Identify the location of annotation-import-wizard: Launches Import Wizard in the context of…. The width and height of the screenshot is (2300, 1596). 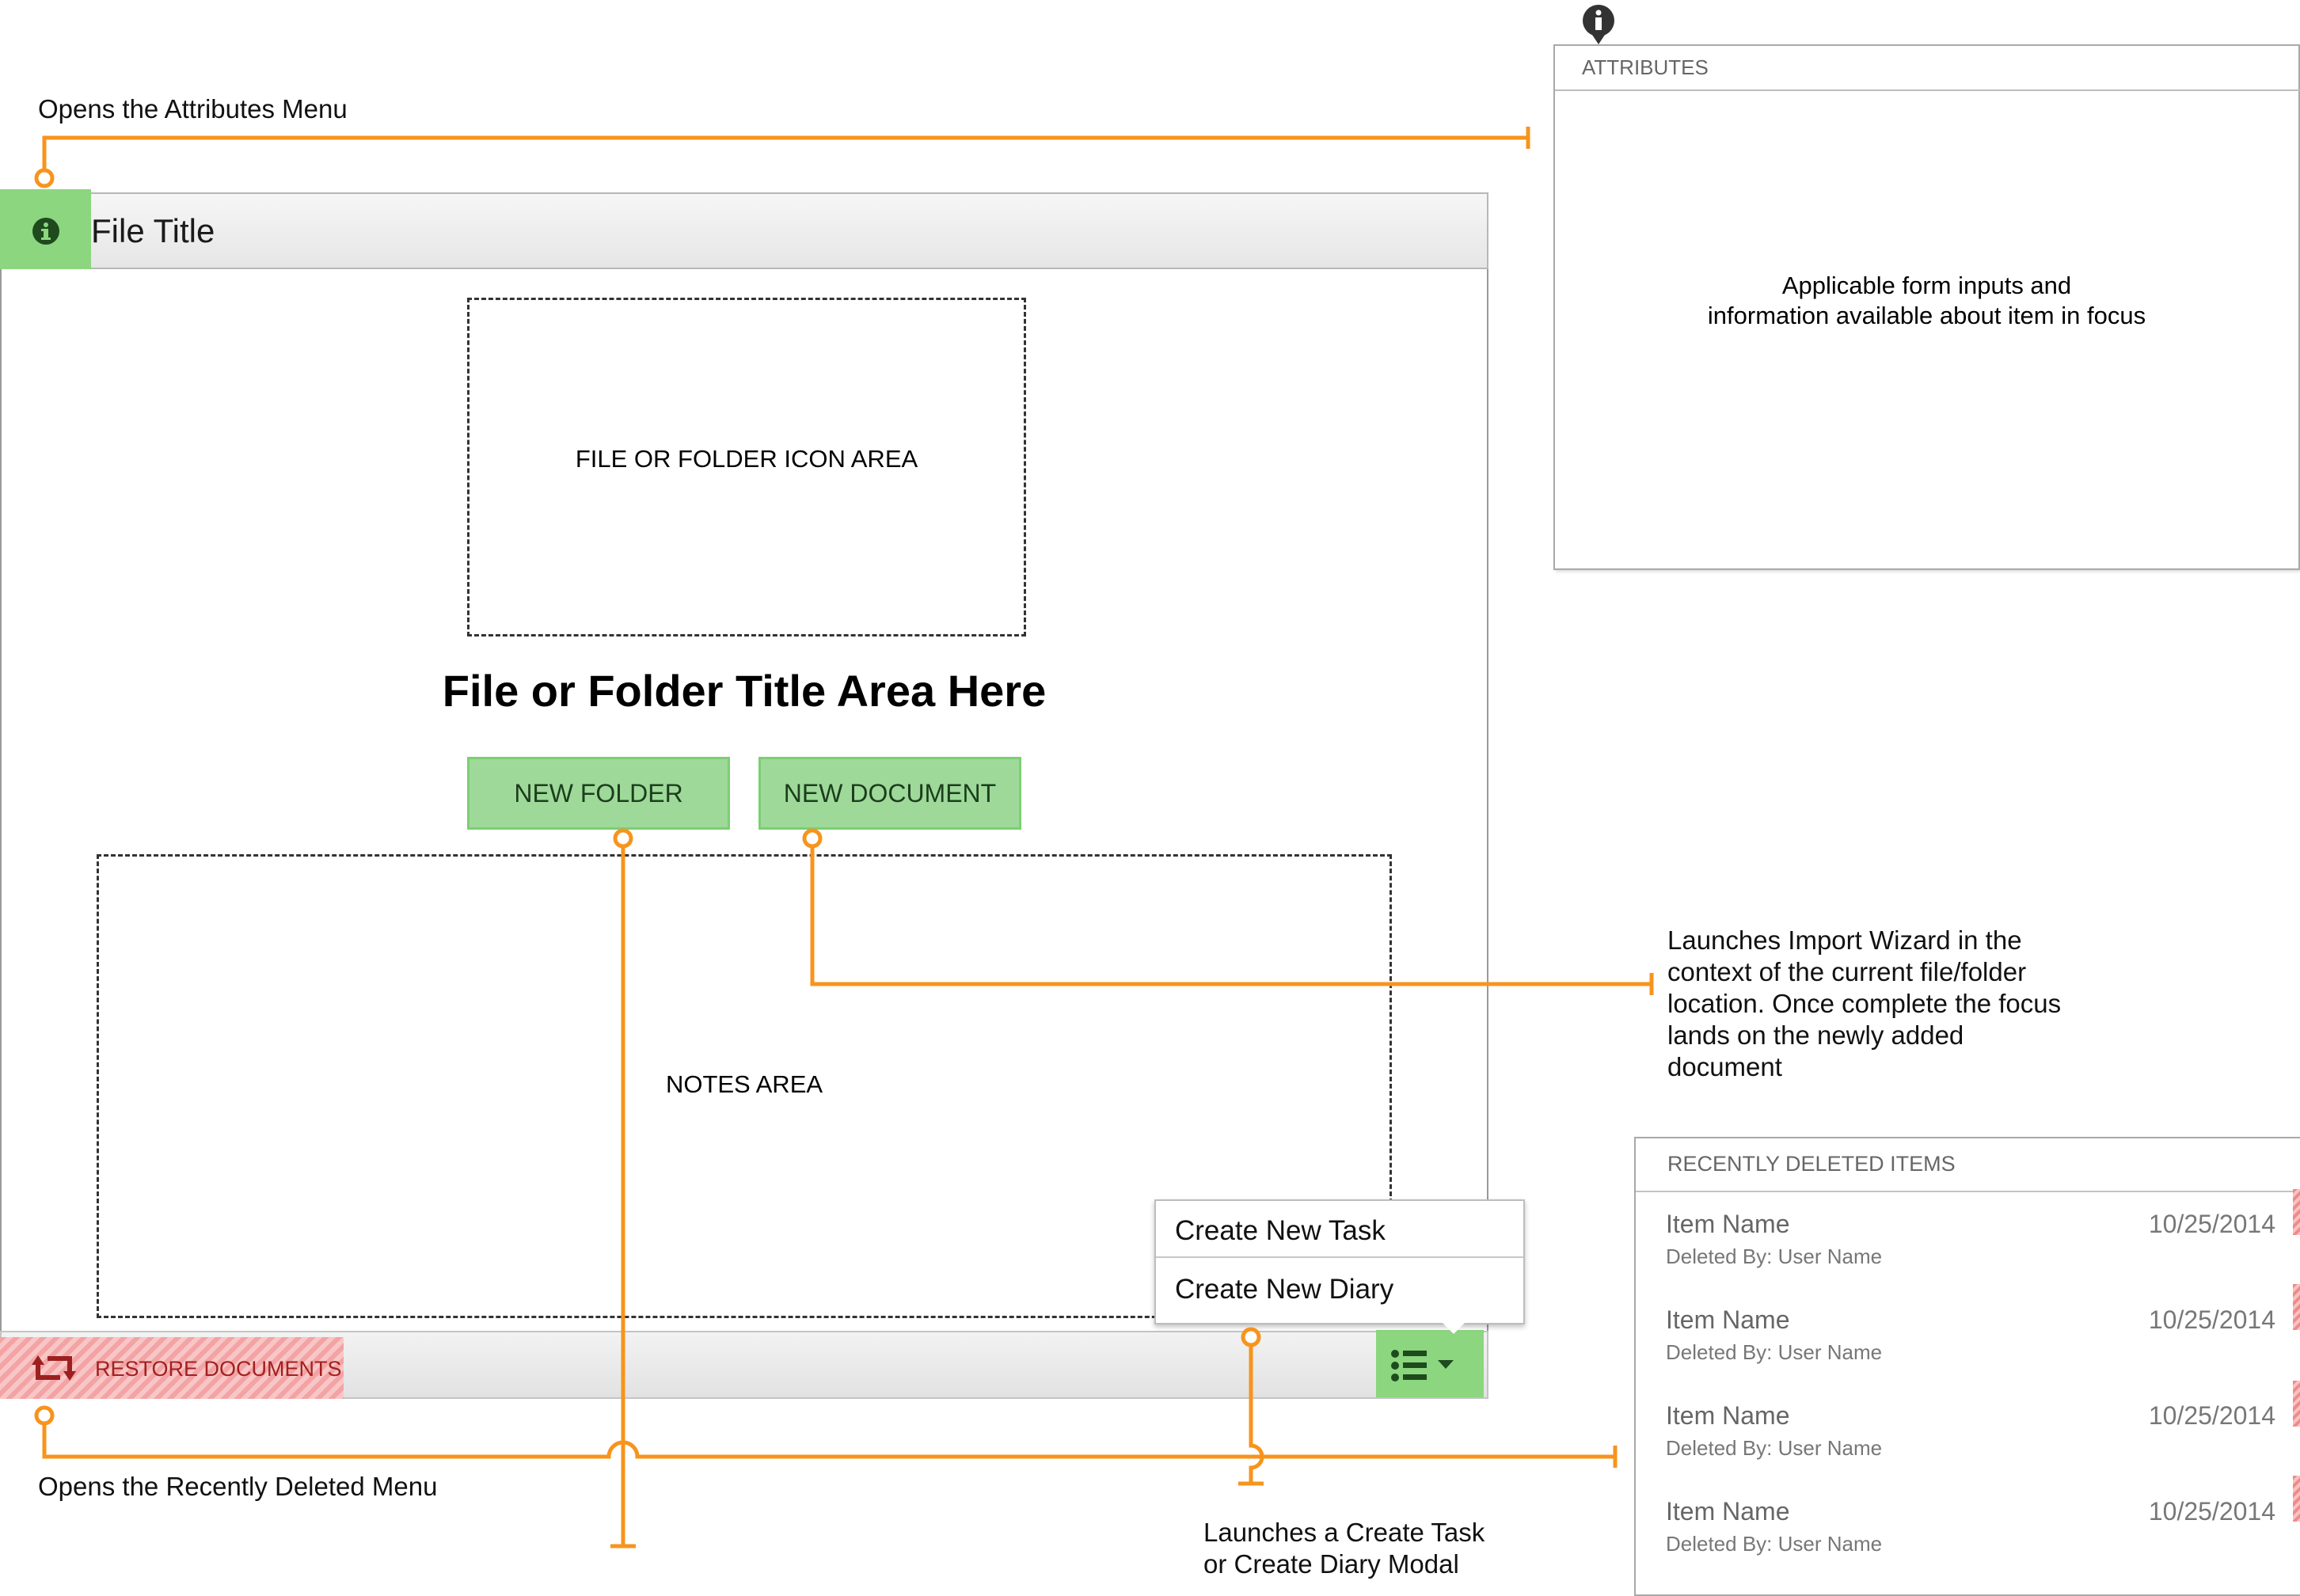
(1864, 1004).